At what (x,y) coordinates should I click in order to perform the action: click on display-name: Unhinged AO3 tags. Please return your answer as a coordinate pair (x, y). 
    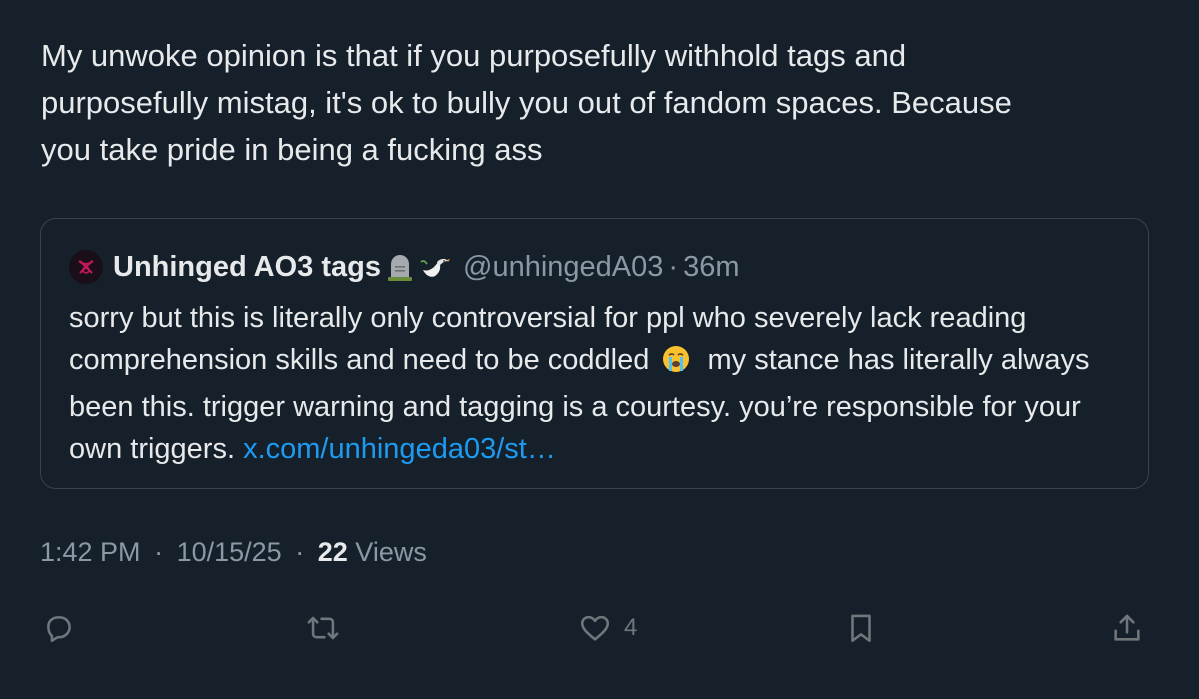
    Looking at the image, I should click on (247, 267).